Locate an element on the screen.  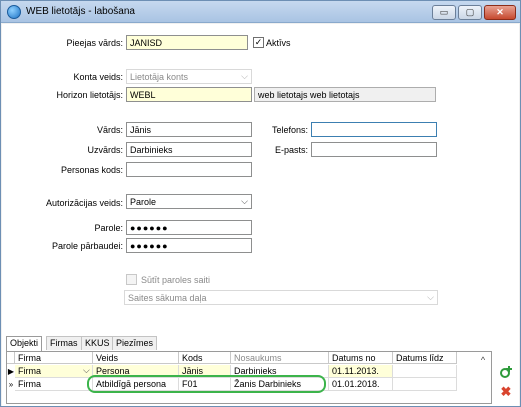
tab-firmas: Firmas is located at coordinates (64, 343).